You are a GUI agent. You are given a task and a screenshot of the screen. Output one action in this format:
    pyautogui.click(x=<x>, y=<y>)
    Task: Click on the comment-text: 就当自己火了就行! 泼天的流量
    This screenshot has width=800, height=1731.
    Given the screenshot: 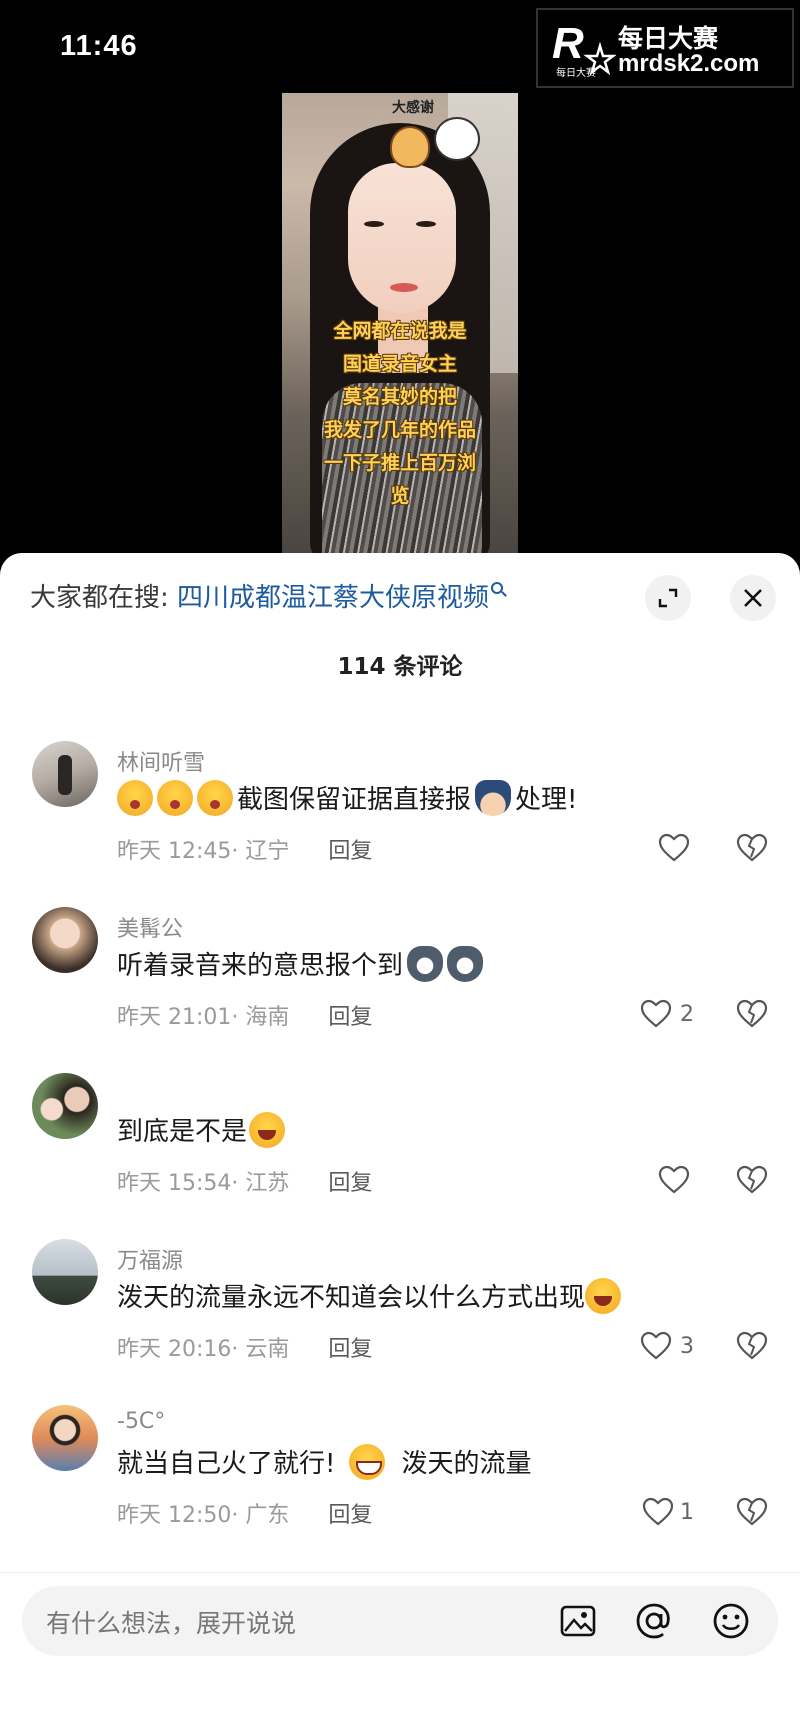 What is the action you would take?
    pyautogui.click(x=324, y=1461)
    